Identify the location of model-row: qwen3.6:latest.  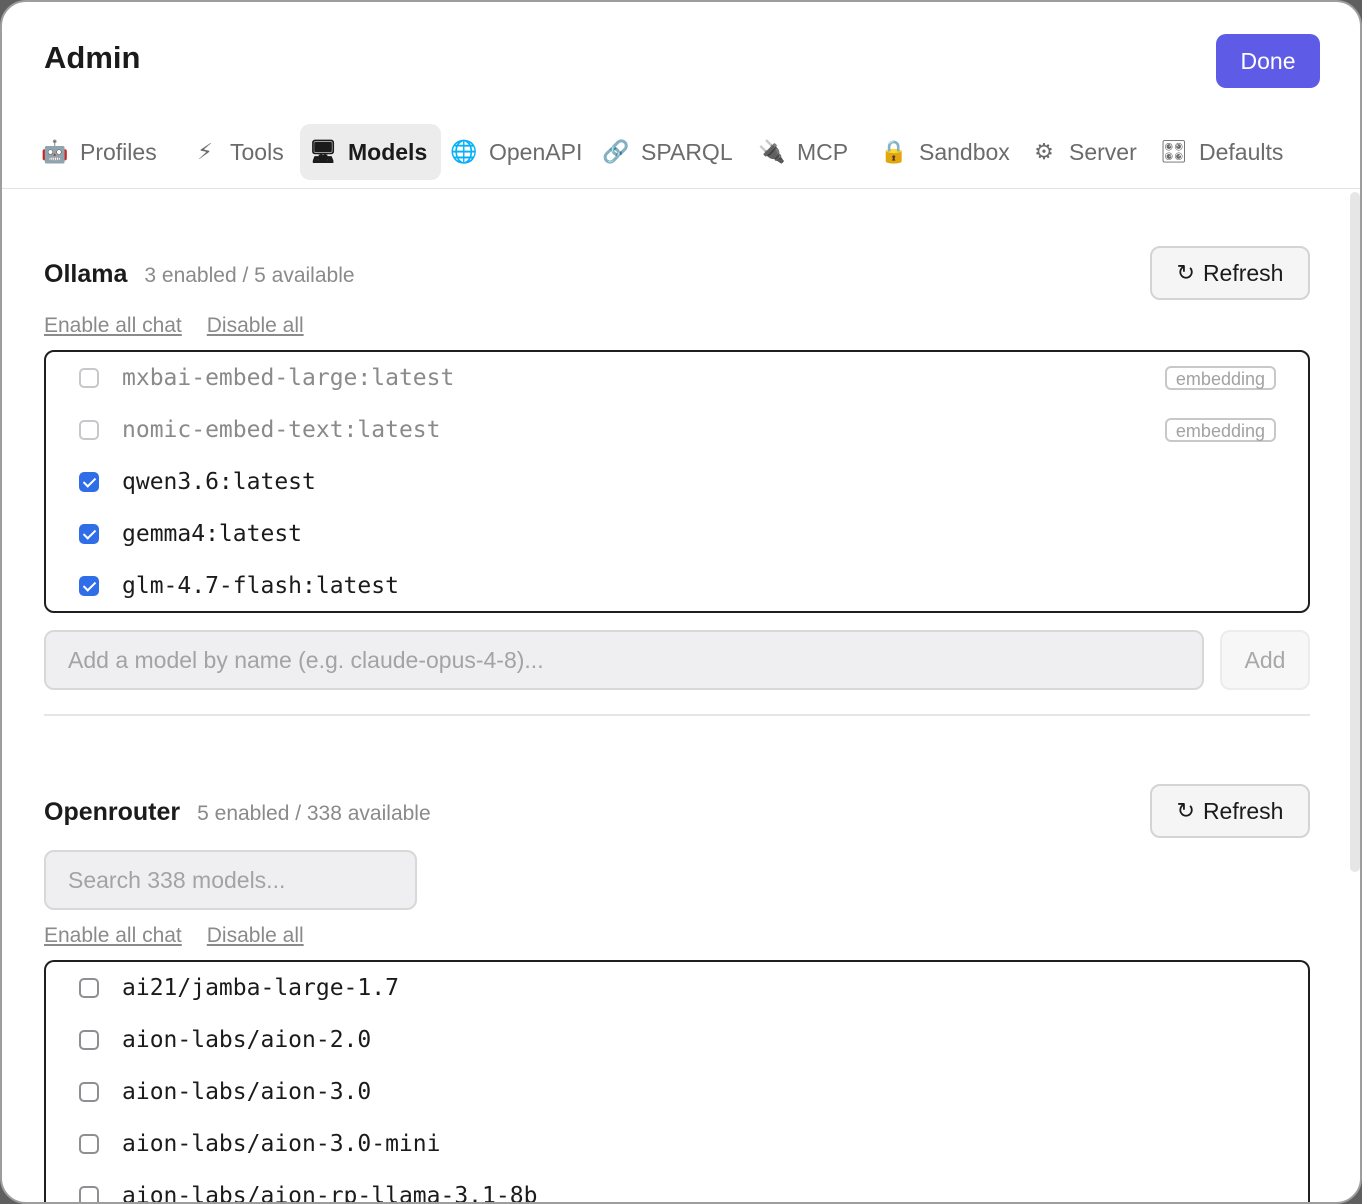
(677, 482).